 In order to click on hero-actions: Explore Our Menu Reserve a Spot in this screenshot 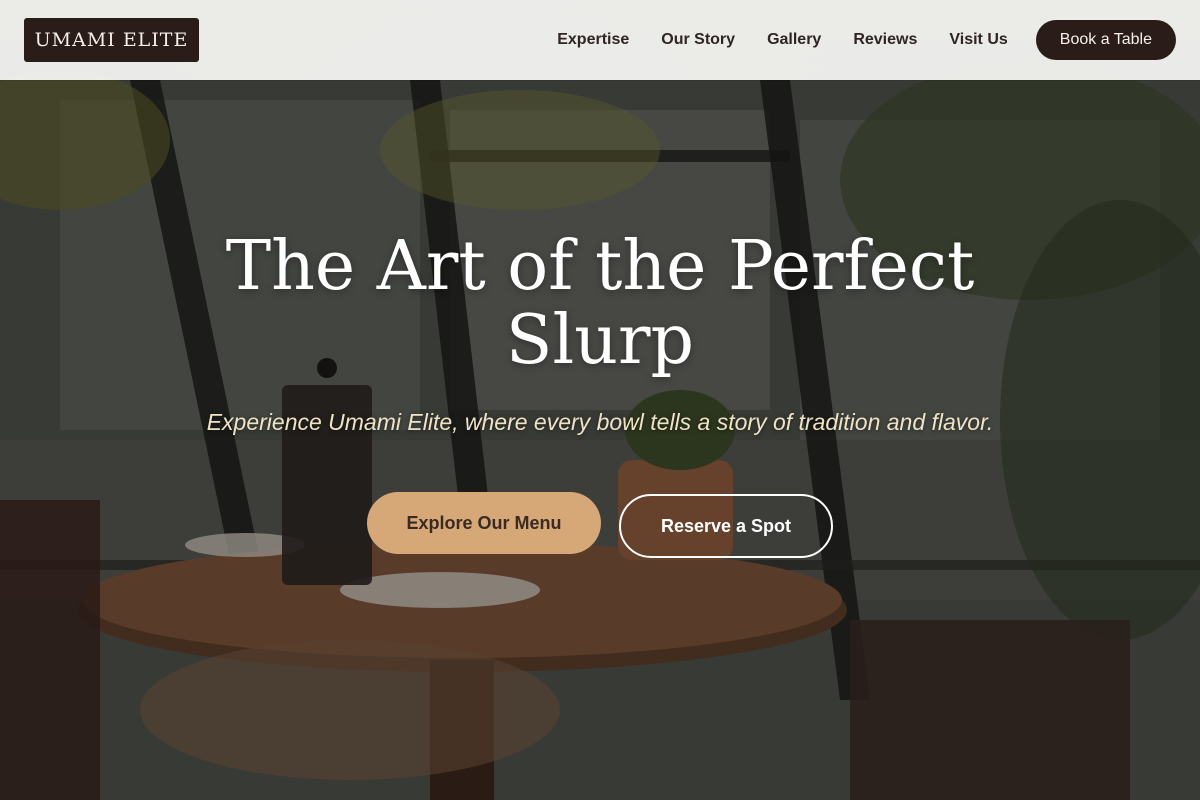, I will do `click(600, 525)`.